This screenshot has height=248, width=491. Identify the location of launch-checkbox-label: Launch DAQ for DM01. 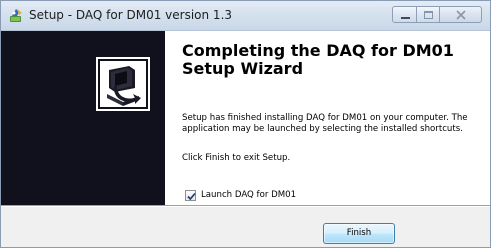
(248, 195).